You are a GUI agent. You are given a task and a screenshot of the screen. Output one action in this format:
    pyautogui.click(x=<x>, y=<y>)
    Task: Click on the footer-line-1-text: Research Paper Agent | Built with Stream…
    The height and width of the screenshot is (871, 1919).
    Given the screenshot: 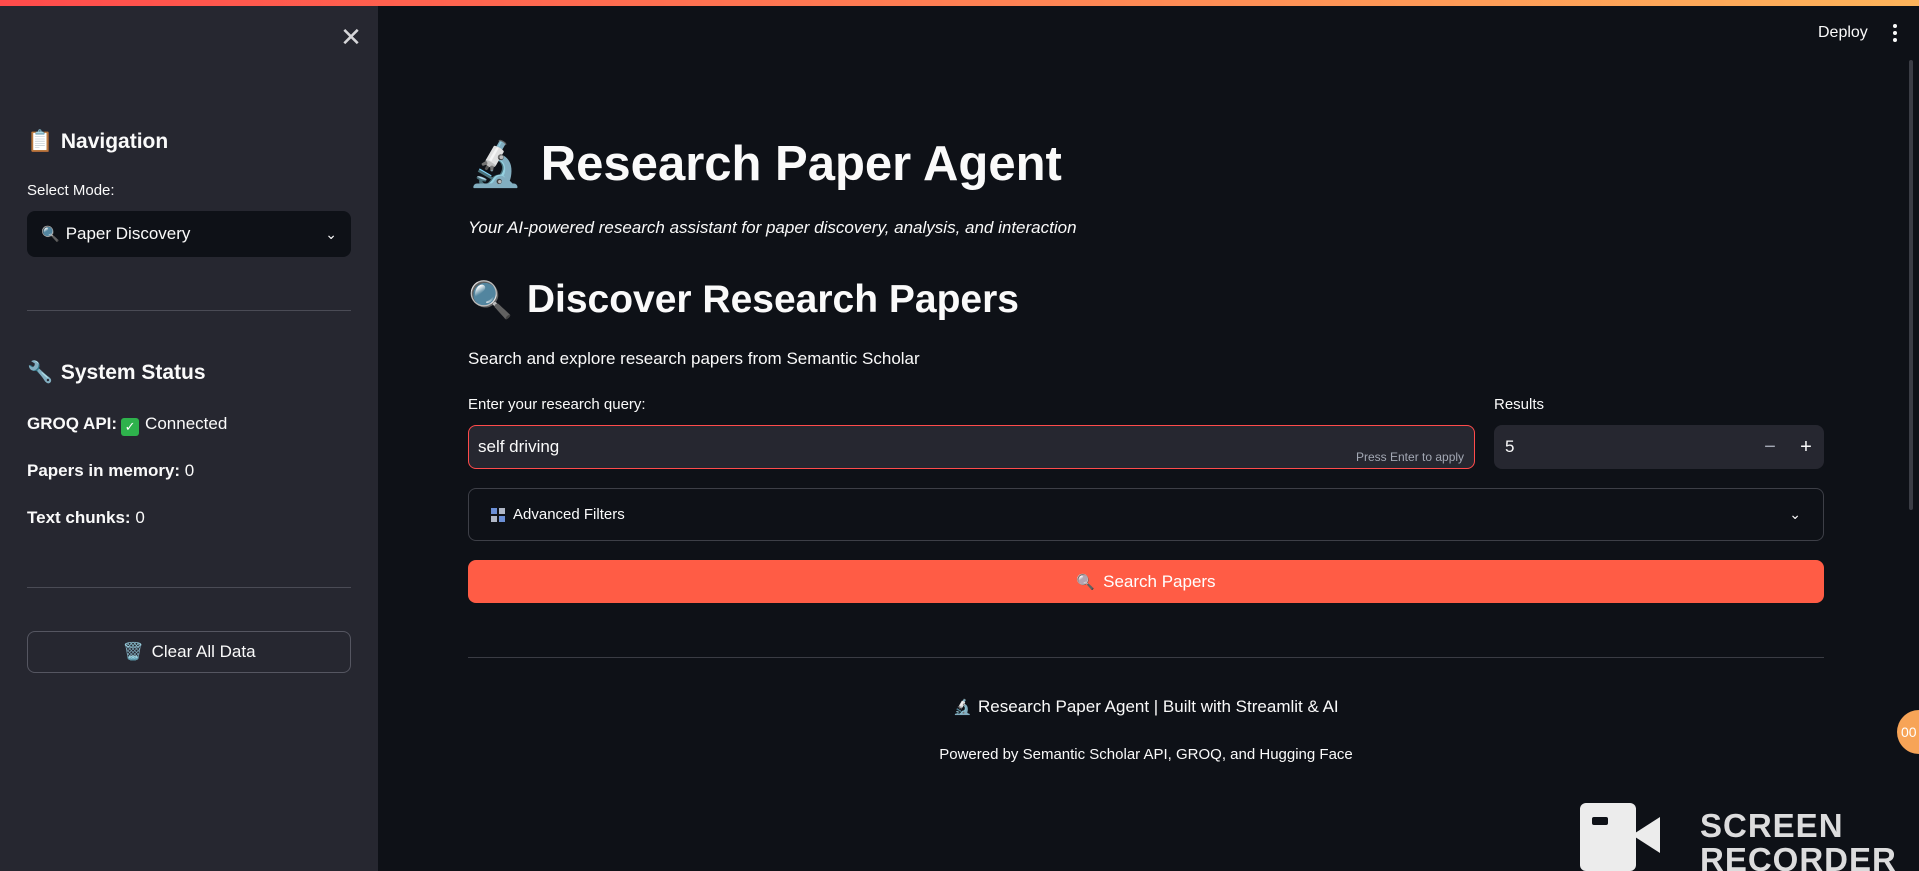 What is the action you would take?
    pyautogui.click(x=1158, y=706)
    